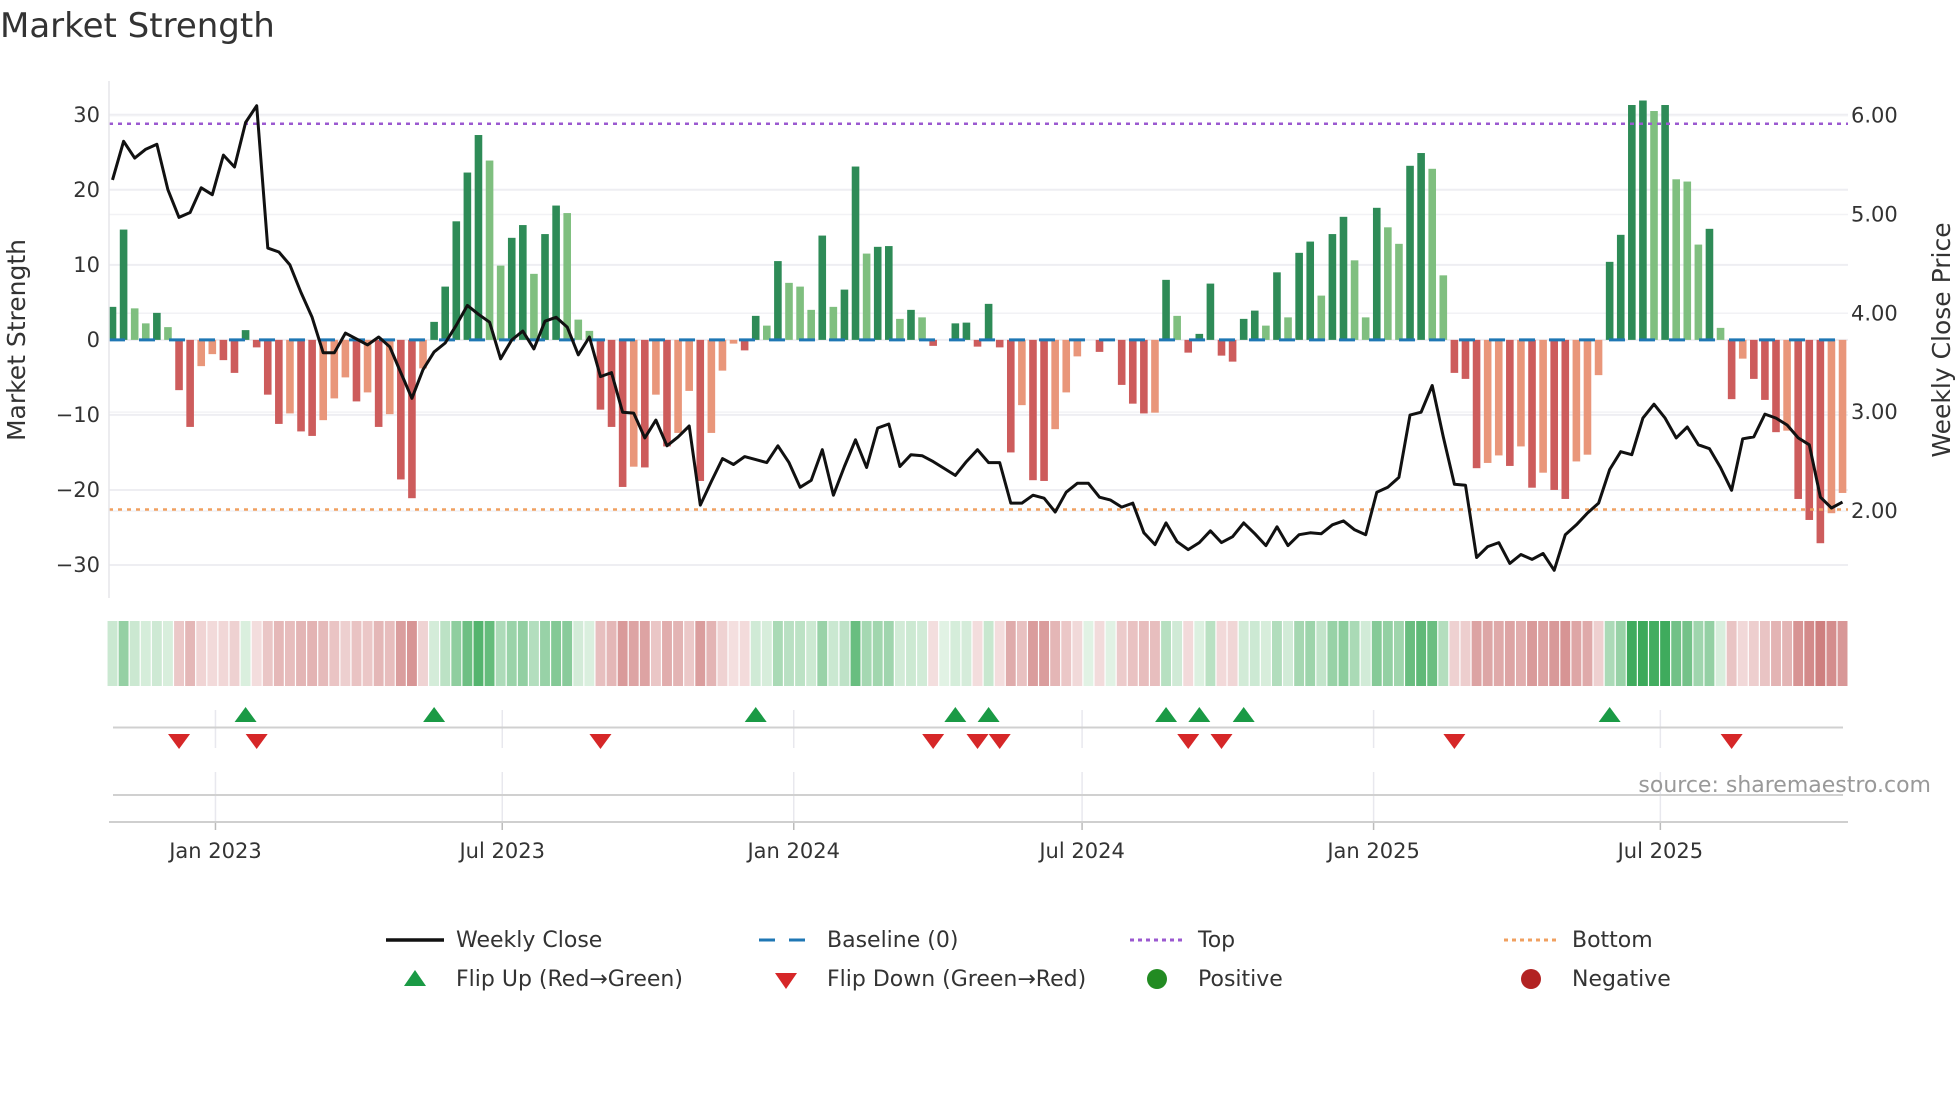  What do you see at coordinates (1659, 851) in the screenshot?
I see `x-tick-label: Jul 2025` at bounding box center [1659, 851].